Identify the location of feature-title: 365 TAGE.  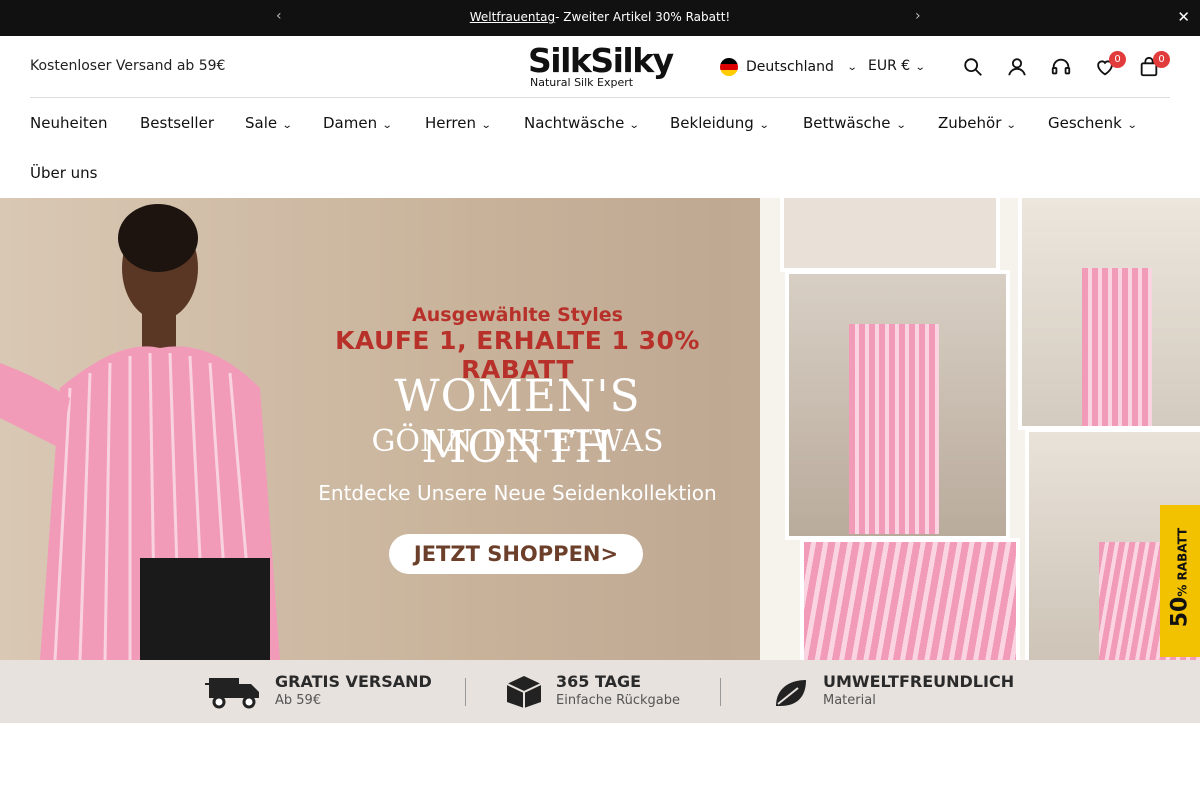
(599, 681).